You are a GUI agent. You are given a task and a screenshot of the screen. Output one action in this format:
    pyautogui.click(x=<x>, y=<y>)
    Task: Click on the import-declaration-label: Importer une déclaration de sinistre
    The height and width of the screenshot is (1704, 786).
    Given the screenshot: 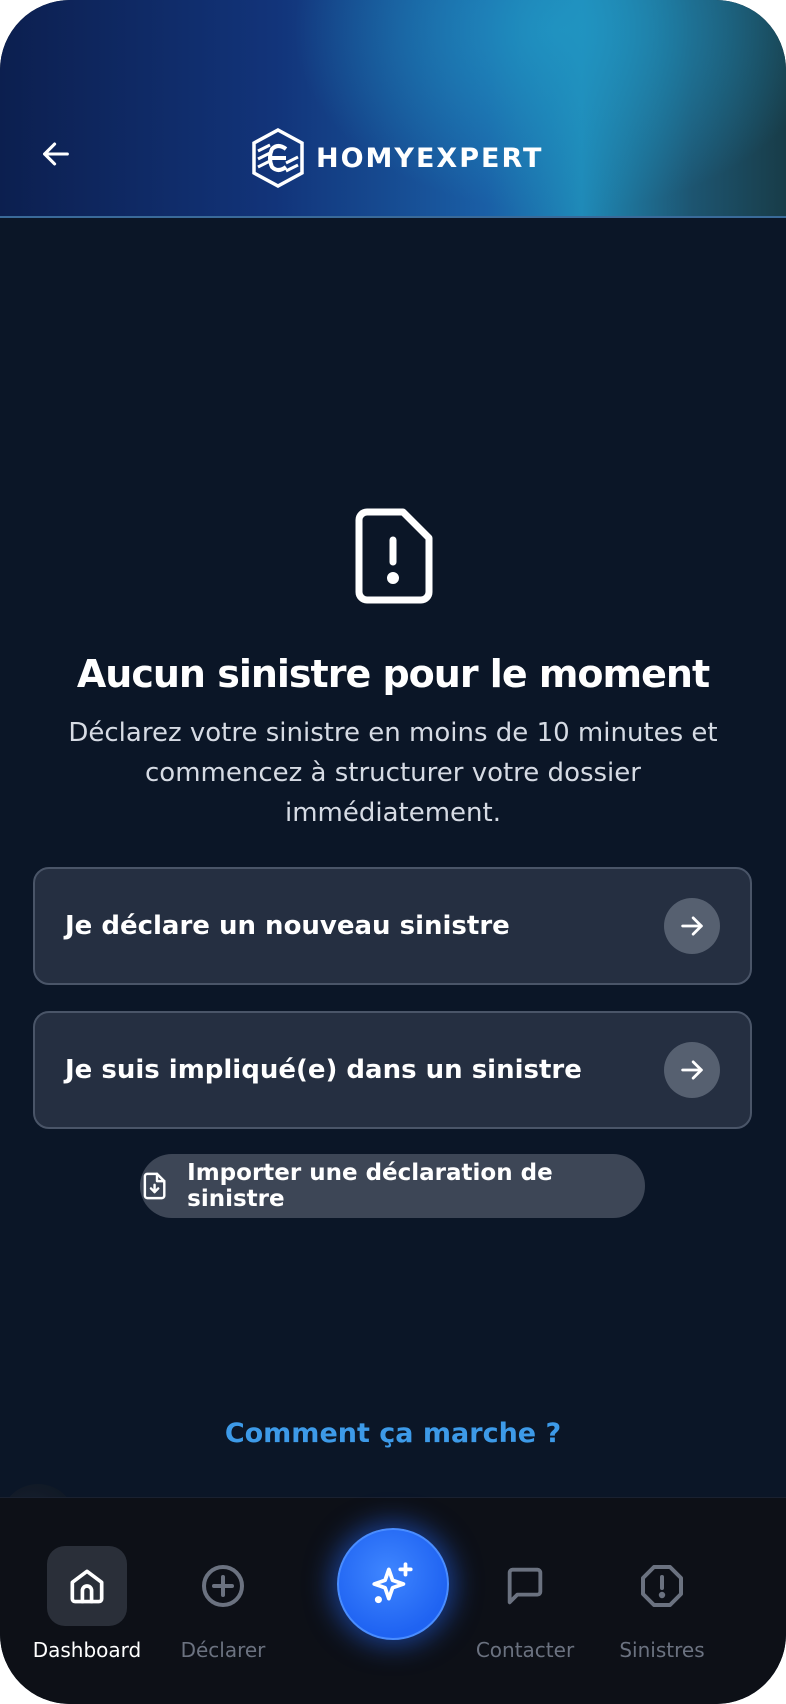 What is the action you would take?
    pyautogui.click(x=370, y=1186)
    